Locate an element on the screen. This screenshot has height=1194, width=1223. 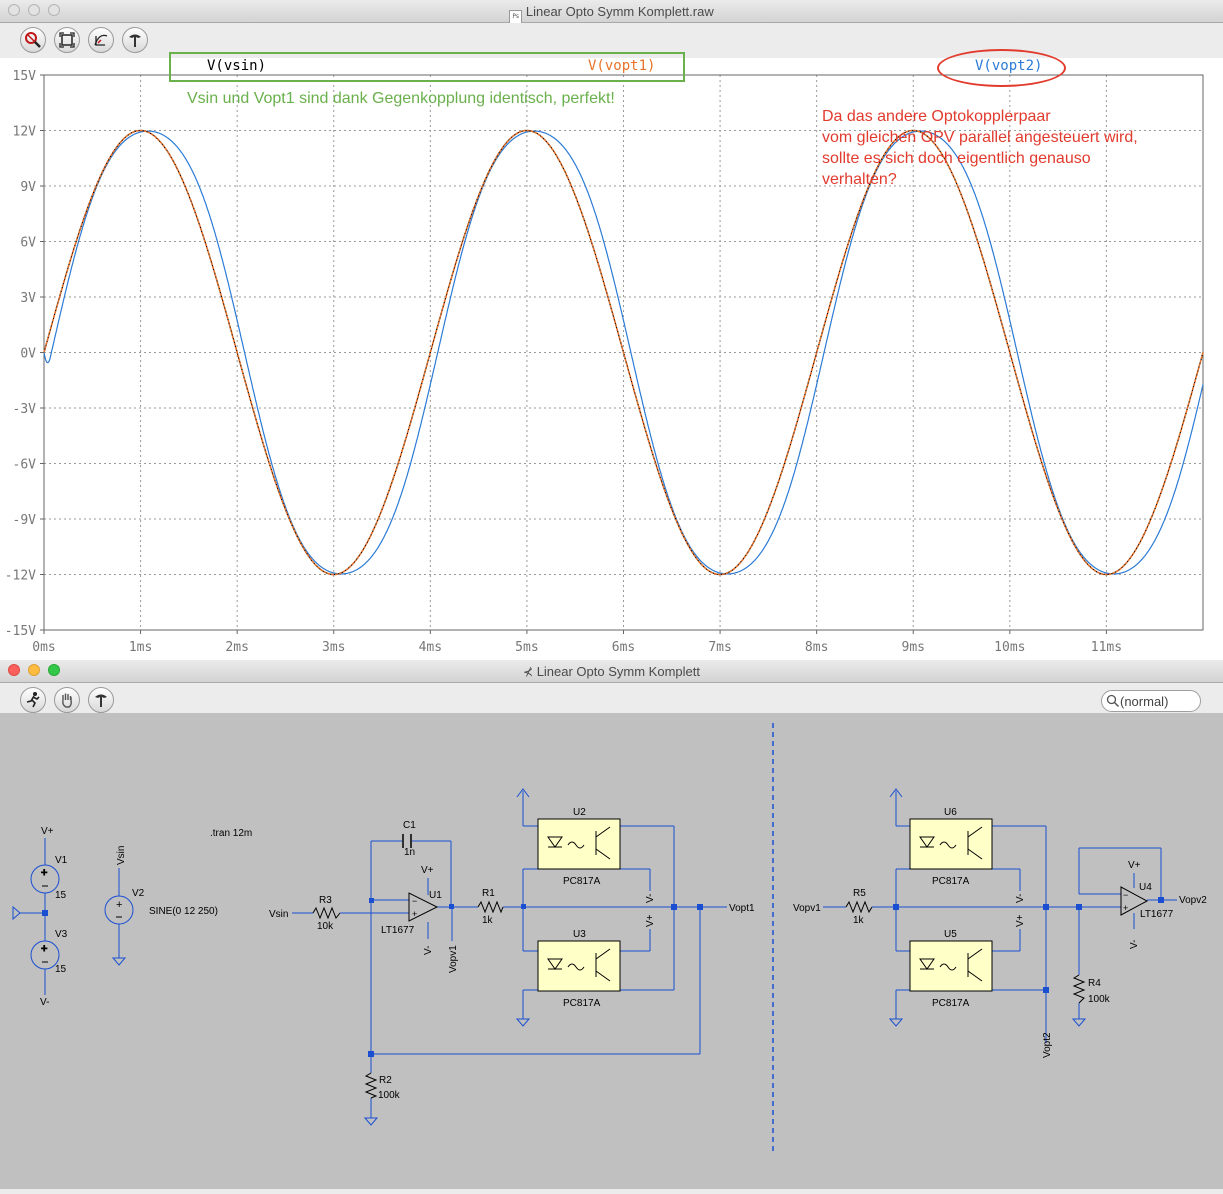
run-icon is located at coordinates (33, 700).